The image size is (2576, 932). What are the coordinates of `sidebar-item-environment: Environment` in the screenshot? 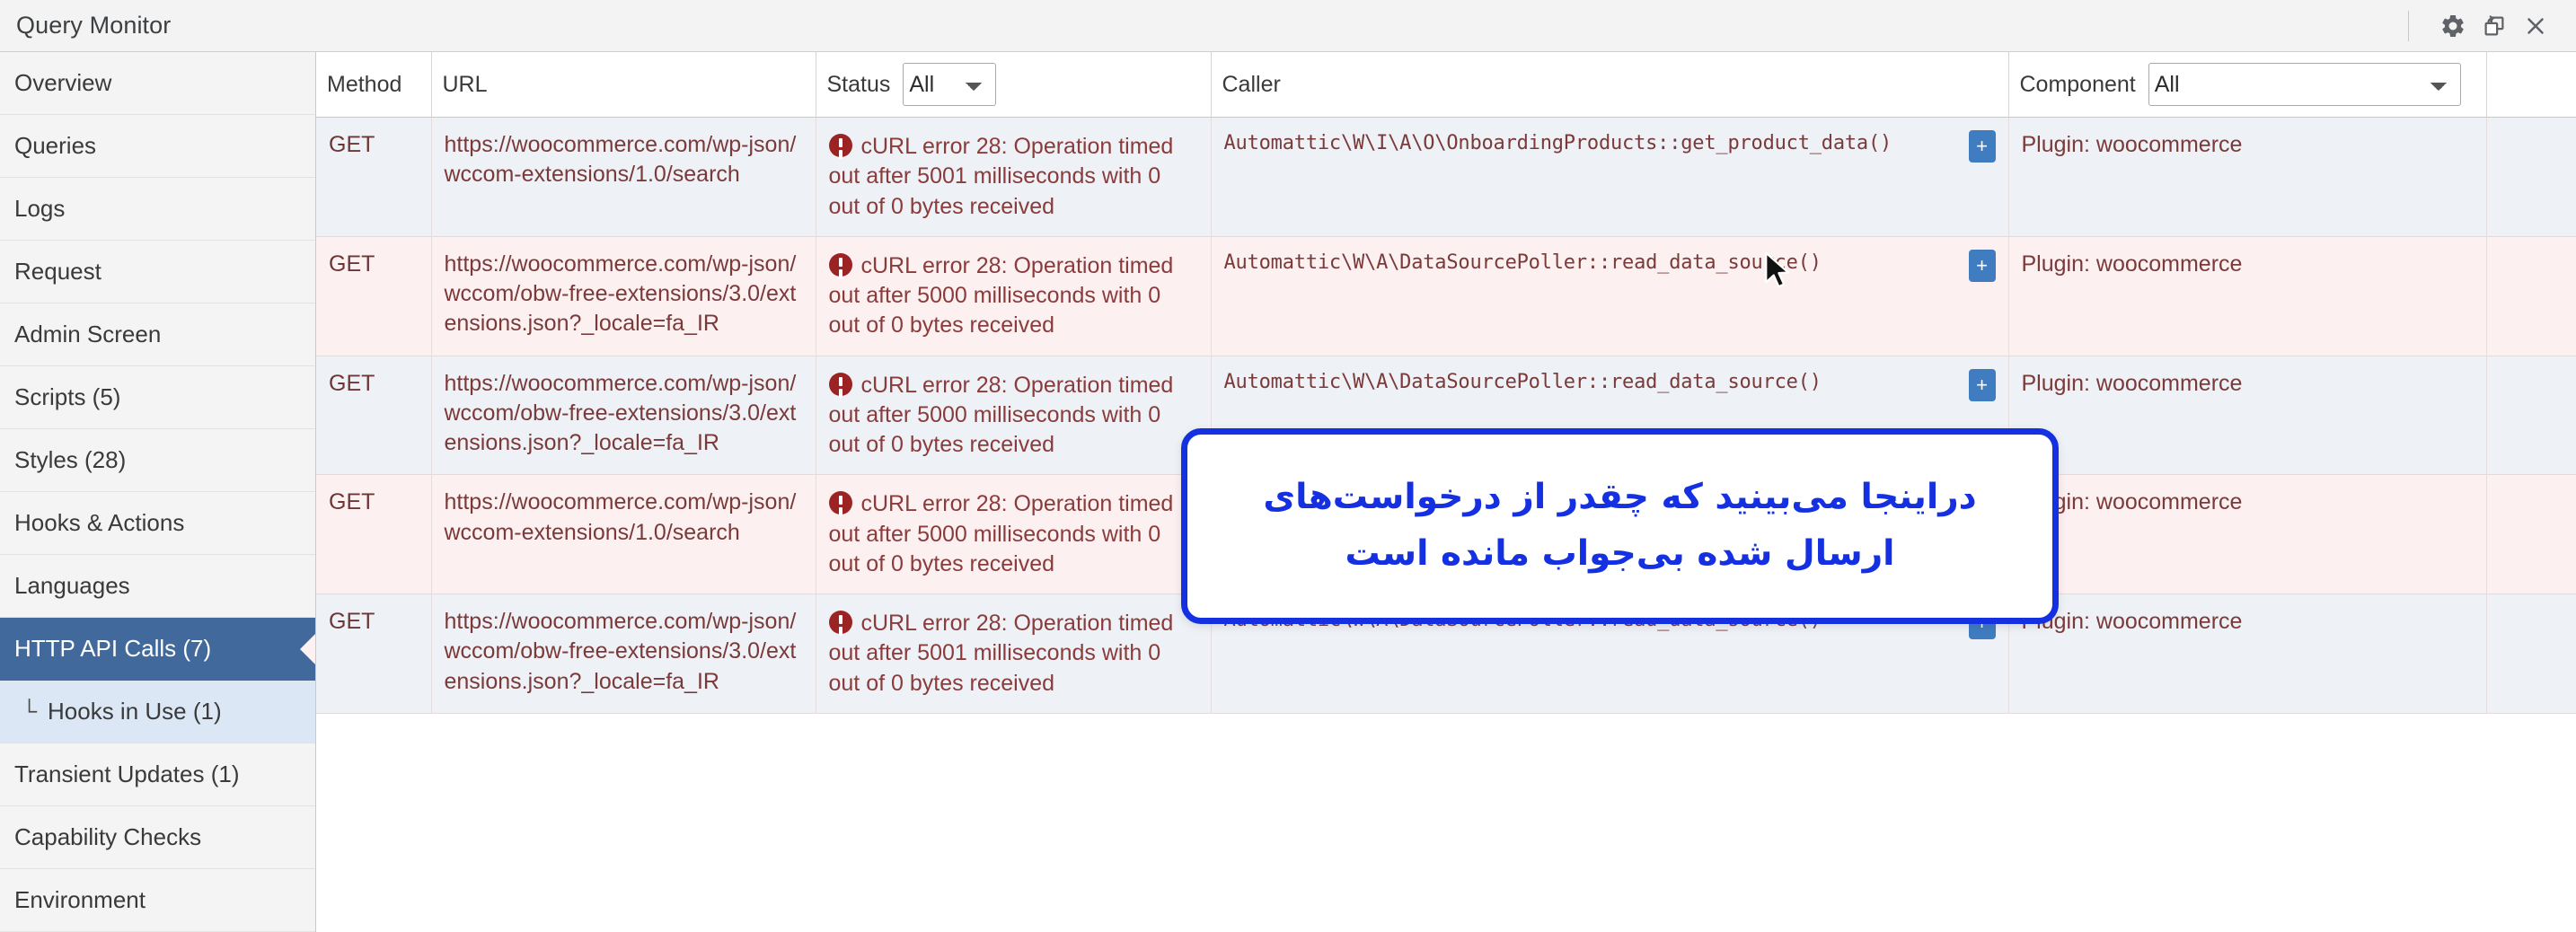 It's located at (157, 900).